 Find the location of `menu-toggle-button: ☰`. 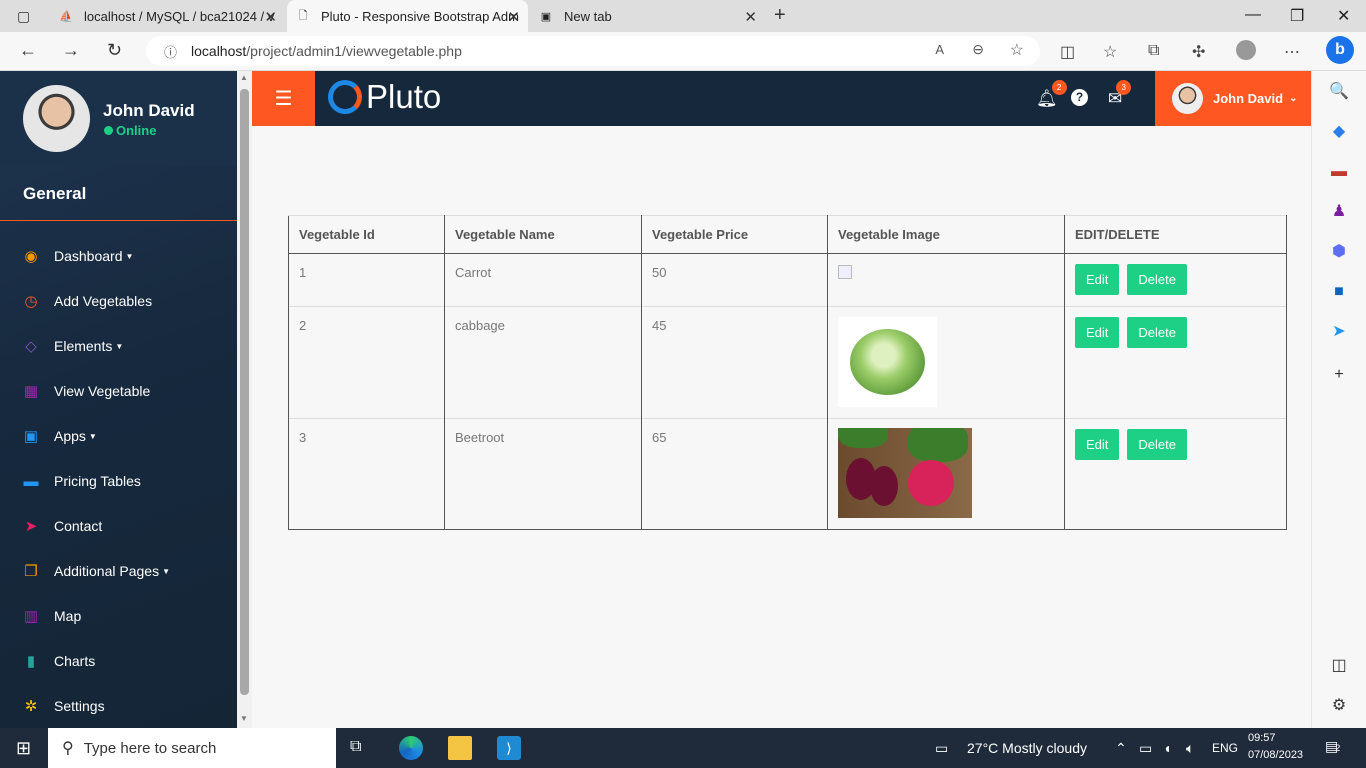

menu-toggle-button: ☰ is located at coordinates (283, 98).